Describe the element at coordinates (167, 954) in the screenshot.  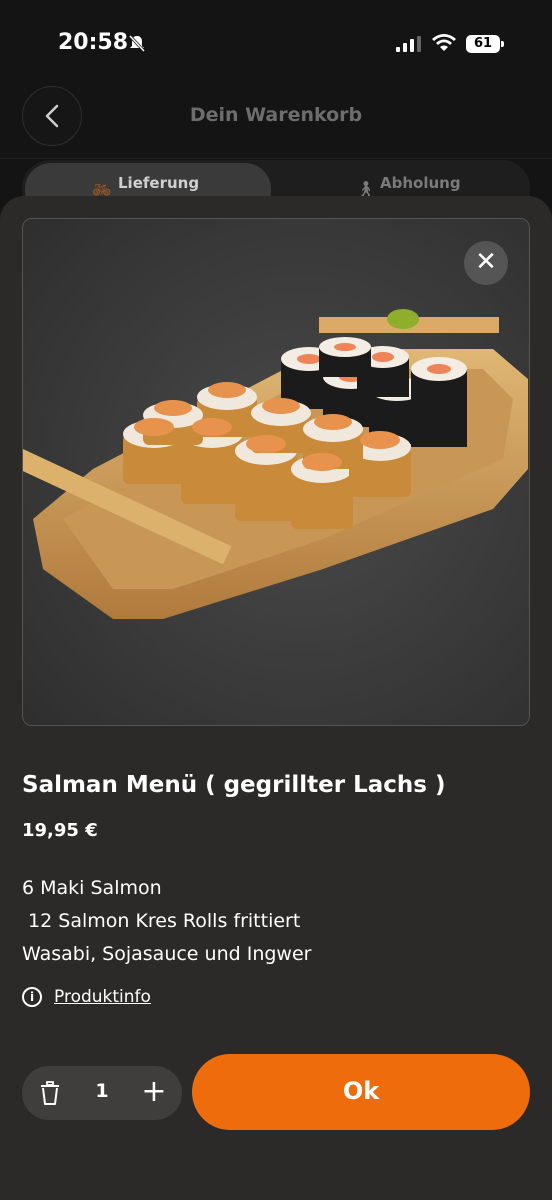
I see `description-line: Wasabi, Sojasauce und Ingwer` at that location.